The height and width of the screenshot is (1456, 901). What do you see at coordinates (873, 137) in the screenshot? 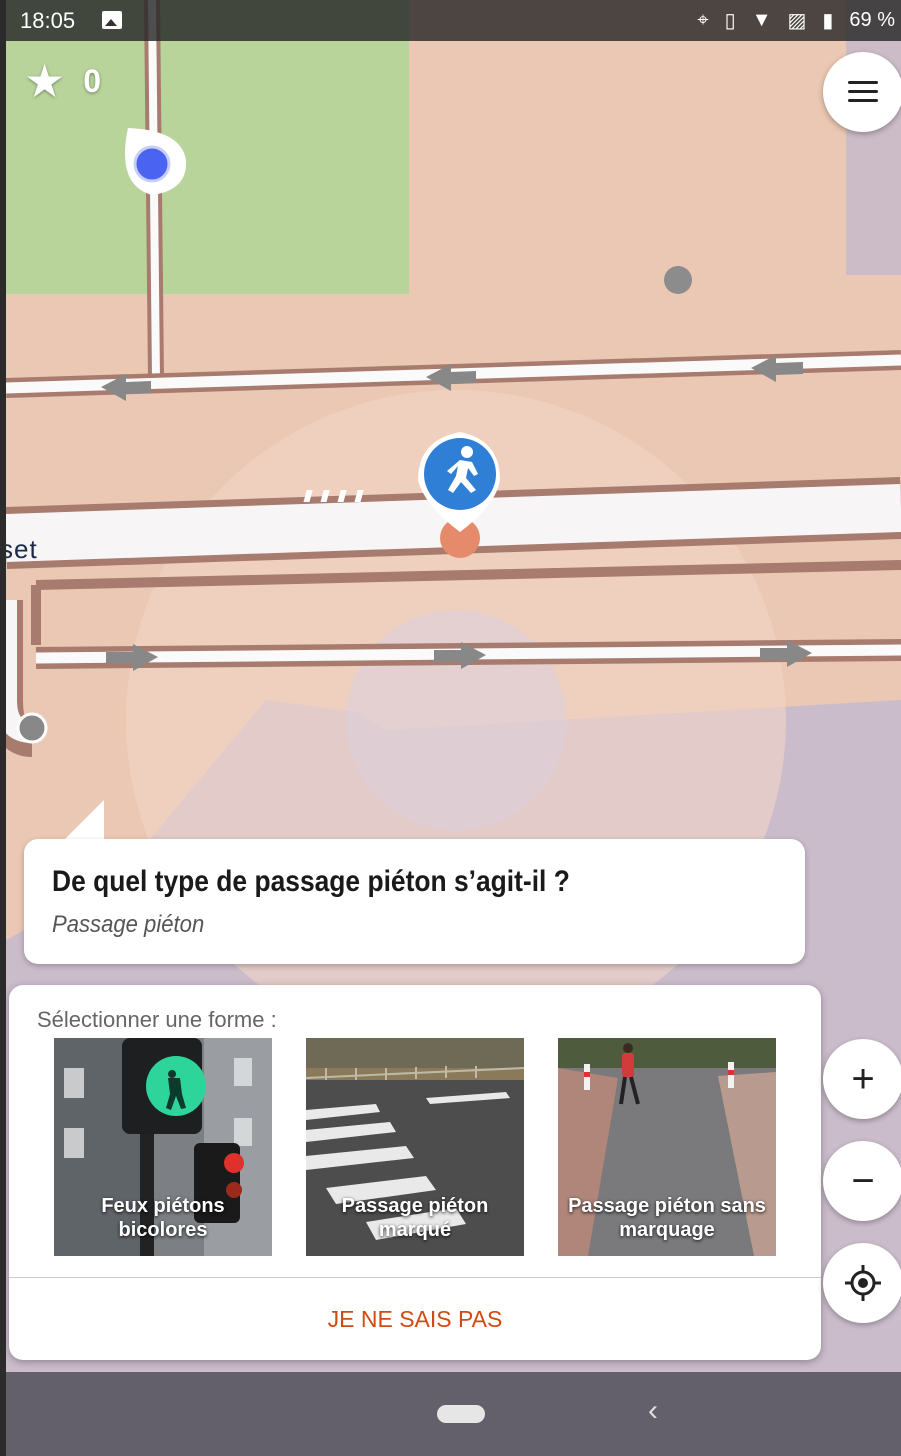
I see `building-area` at bounding box center [873, 137].